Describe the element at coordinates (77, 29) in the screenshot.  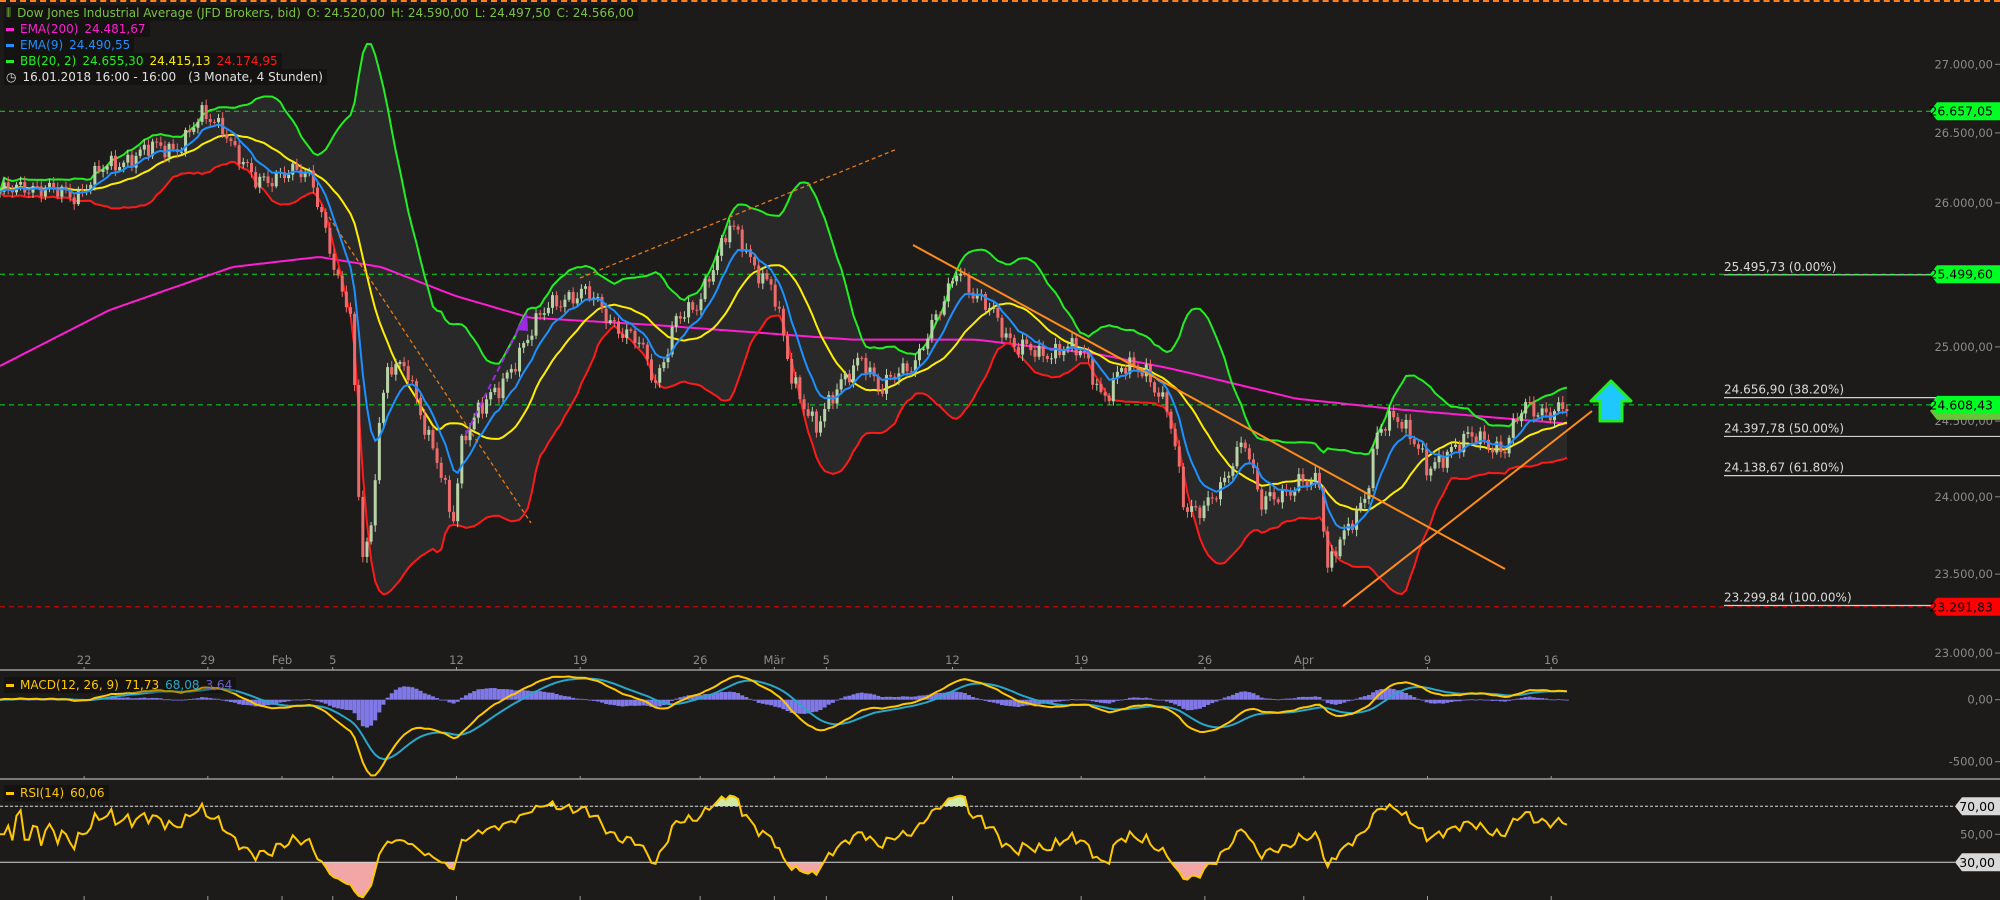
I see `ema200-legend: EMA(200) 24.481,67` at that location.